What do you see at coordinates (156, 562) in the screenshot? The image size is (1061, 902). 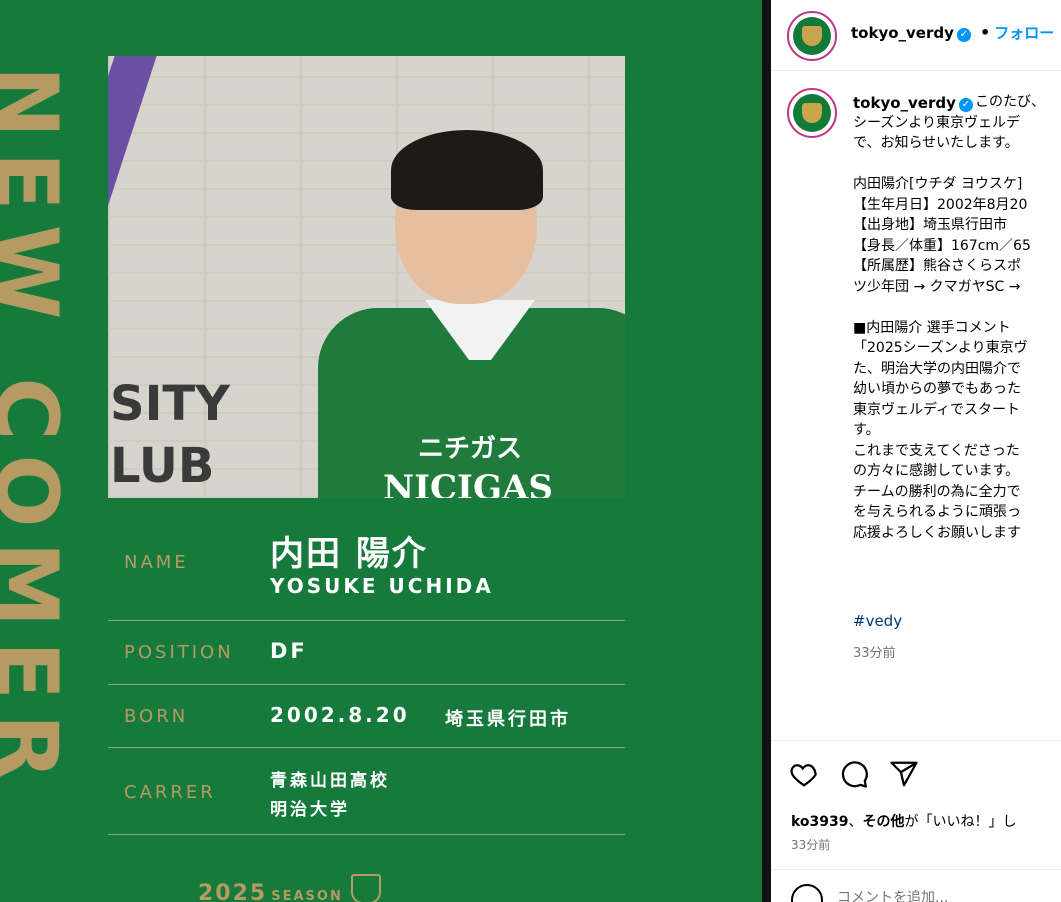 I see `name-label: NAME` at bounding box center [156, 562].